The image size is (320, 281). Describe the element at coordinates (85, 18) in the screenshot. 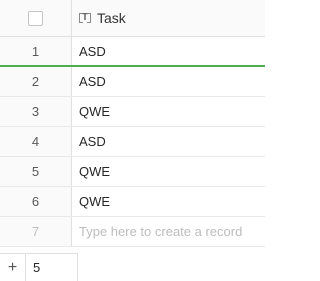

I see `text-field-icon: T` at that location.